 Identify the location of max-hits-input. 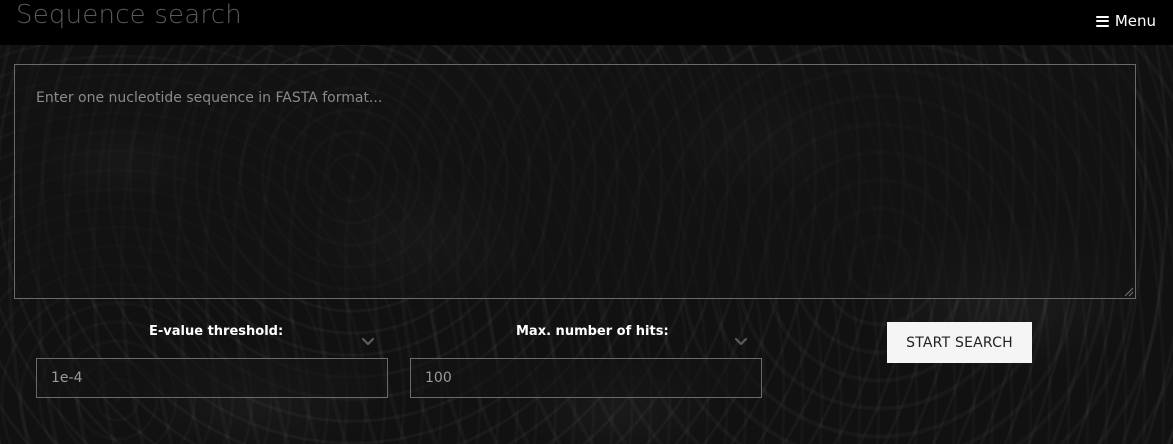
(586, 378).